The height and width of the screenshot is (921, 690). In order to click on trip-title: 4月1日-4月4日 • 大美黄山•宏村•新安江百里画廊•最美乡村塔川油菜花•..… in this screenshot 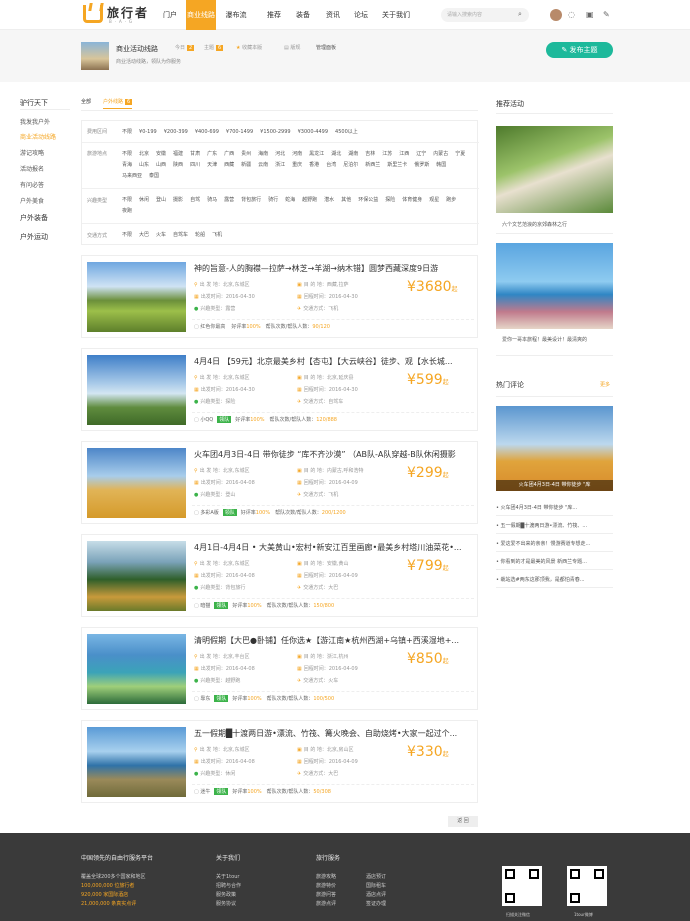, I will do `click(334, 547)`.